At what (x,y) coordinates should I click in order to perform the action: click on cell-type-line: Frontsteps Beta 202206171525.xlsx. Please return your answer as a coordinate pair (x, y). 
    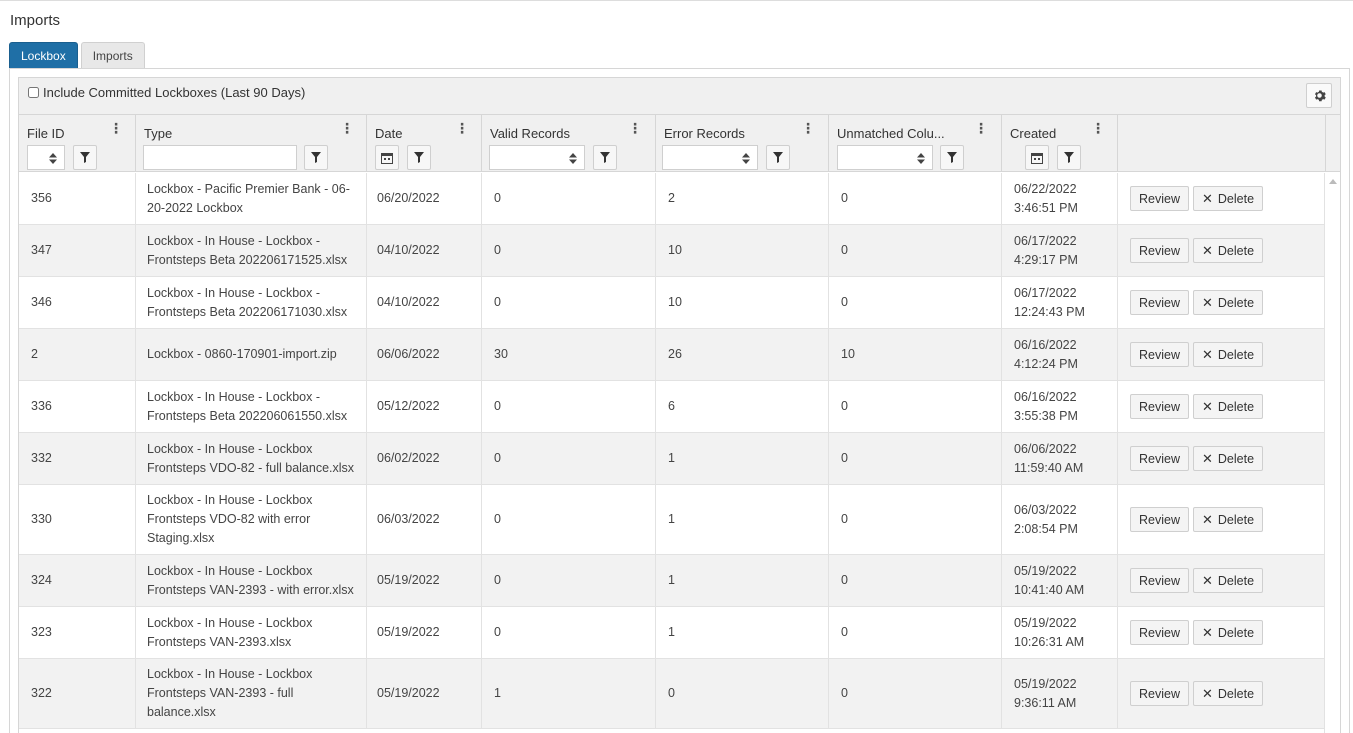
    Looking at the image, I should click on (247, 259).